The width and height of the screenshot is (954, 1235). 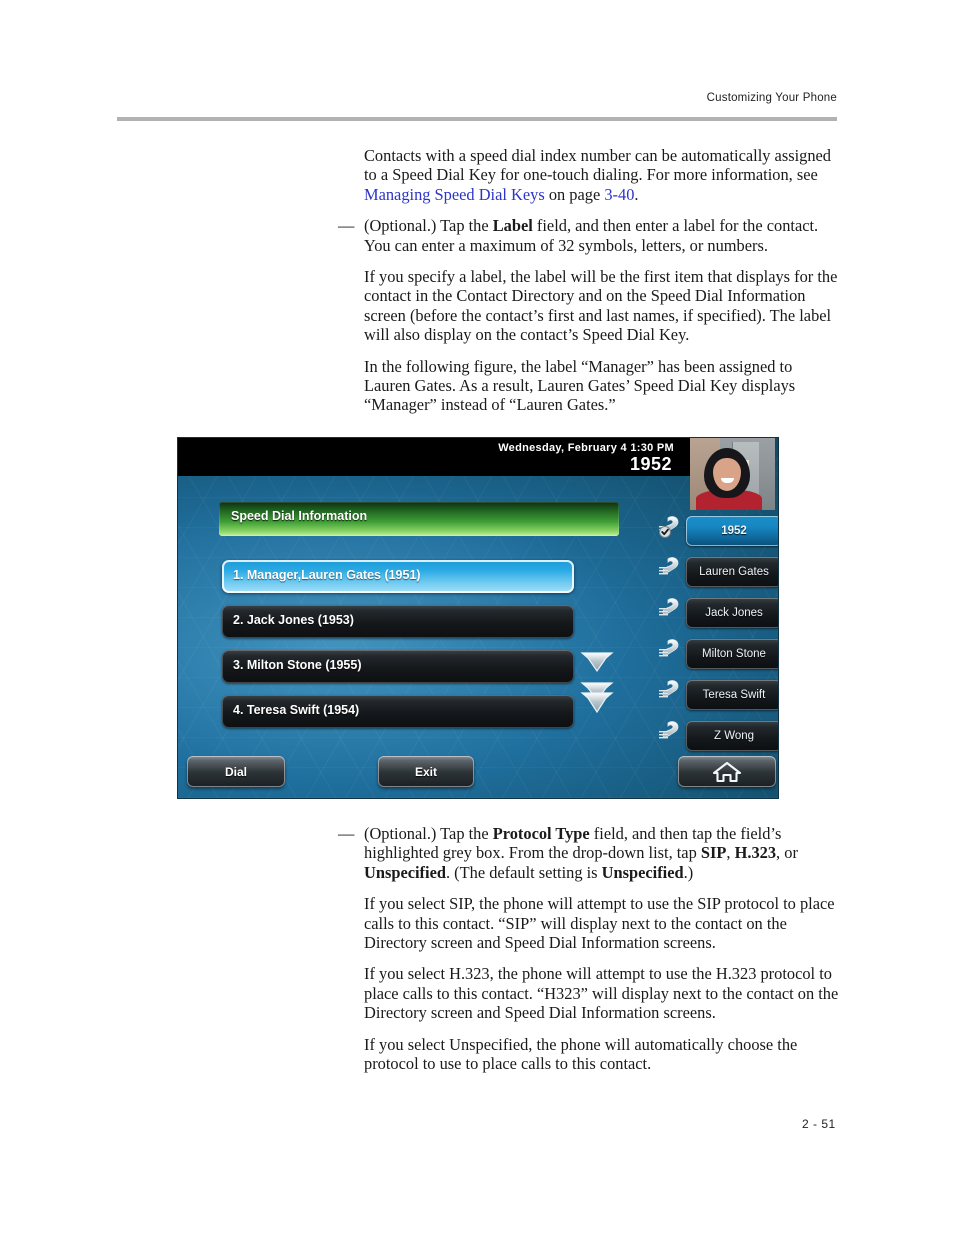 What do you see at coordinates (597, 661) in the screenshot?
I see `chevron-down-icon` at bounding box center [597, 661].